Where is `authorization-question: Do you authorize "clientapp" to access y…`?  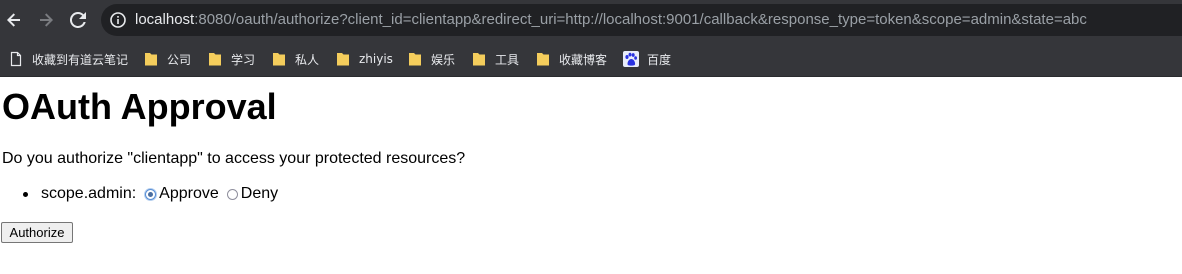 authorization-question: Do you authorize "clientapp" to access y… is located at coordinates (234, 158).